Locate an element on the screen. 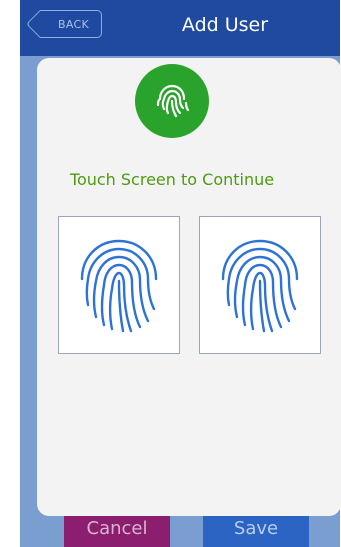 This screenshot has width=341, height=547. header-bar: BACK Add User is located at coordinates (180, 28).